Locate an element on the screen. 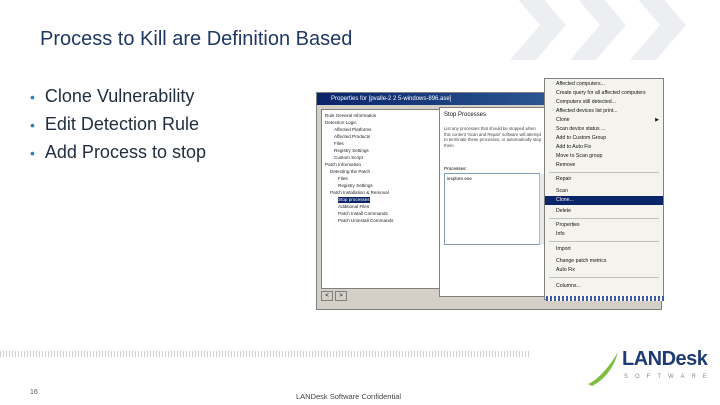 Image resolution: width=720 pixels, height=405 pixels. menu-item: Repair is located at coordinates (604, 179).